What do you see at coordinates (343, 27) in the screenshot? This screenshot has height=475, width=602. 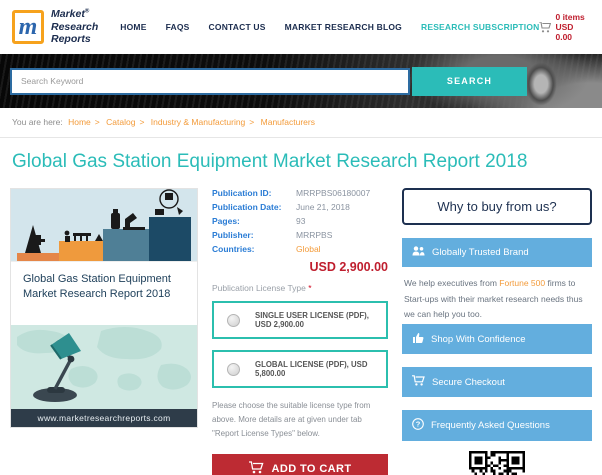 I see `nav-market-research-blog: MARKET RESEARCH BLOG` at bounding box center [343, 27].